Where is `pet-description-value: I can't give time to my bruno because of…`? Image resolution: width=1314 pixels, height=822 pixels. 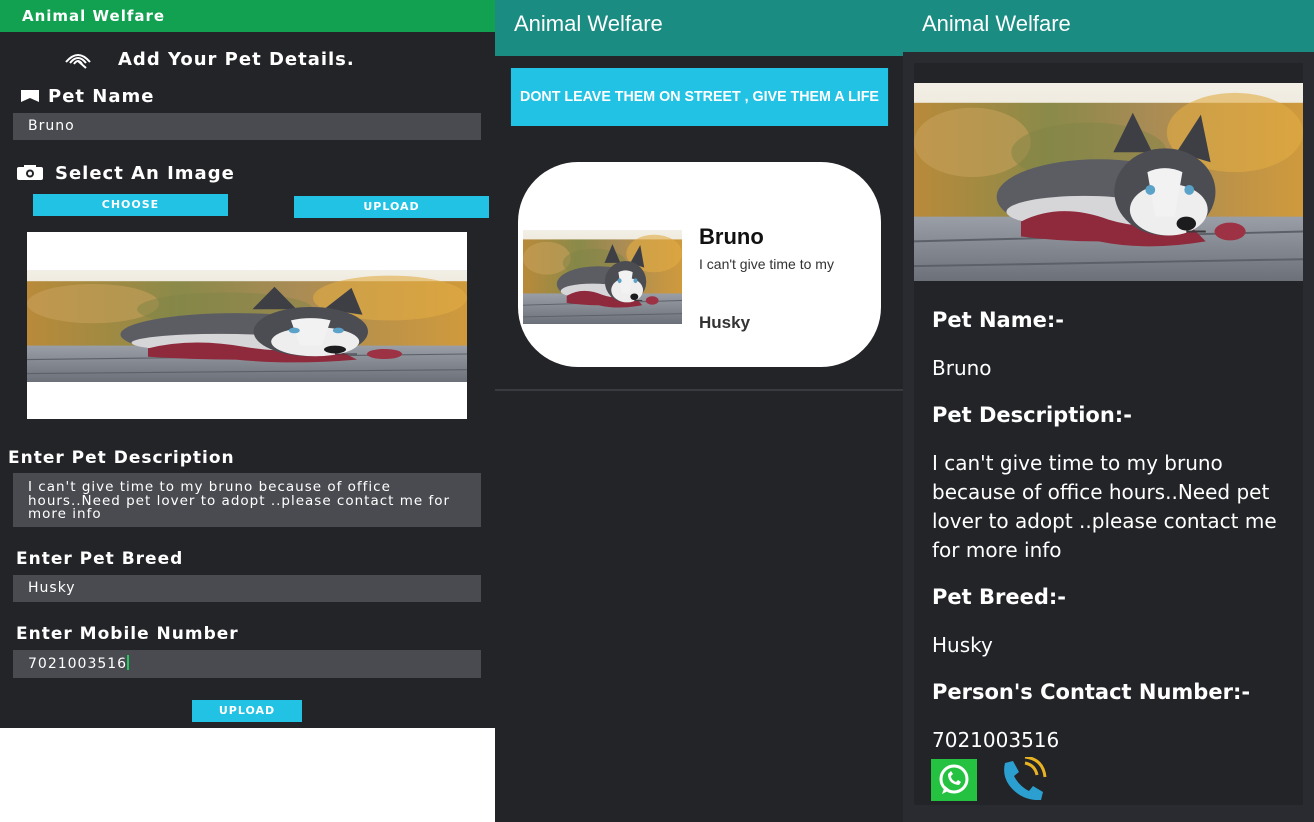
pet-description-value: I can't give time to my bruno because of… is located at coordinates (1104, 506).